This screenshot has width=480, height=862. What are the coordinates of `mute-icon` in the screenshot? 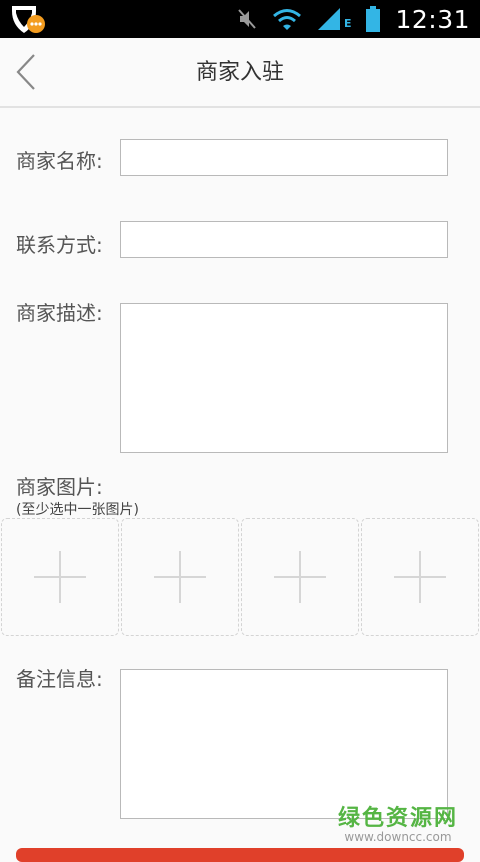 It's located at (247, 19).